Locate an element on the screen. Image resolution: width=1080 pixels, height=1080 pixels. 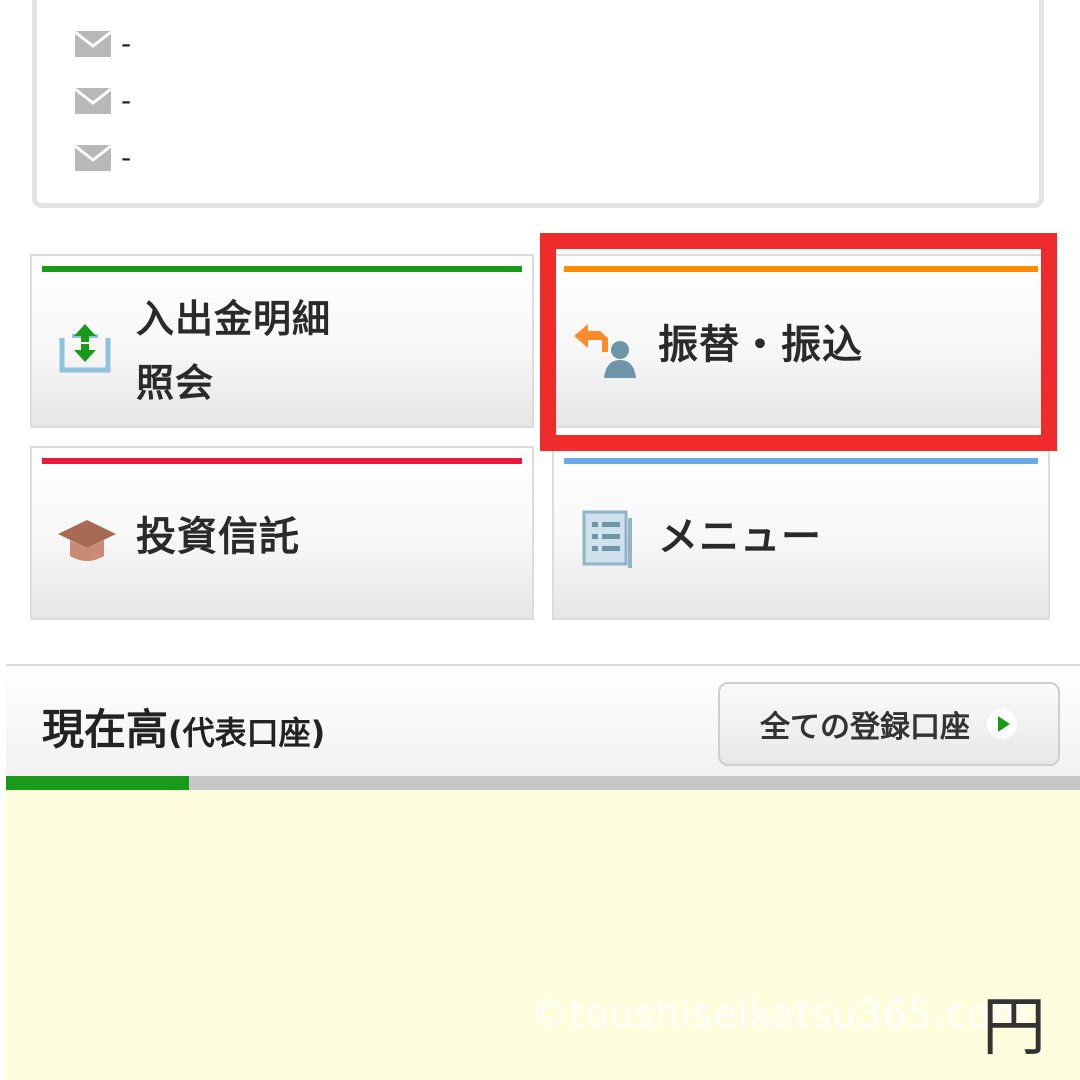
play-arrow-icon is located at coordinates (1002, 724).